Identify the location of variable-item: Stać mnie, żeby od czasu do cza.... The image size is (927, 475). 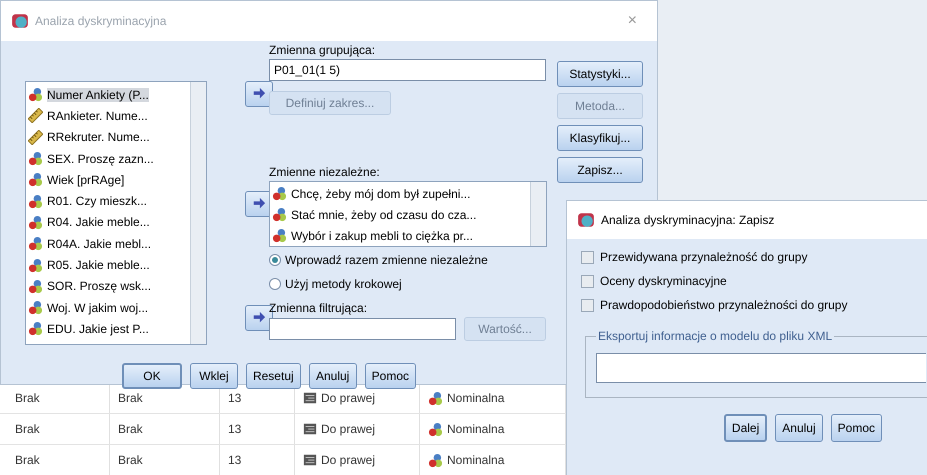
(383, 215).